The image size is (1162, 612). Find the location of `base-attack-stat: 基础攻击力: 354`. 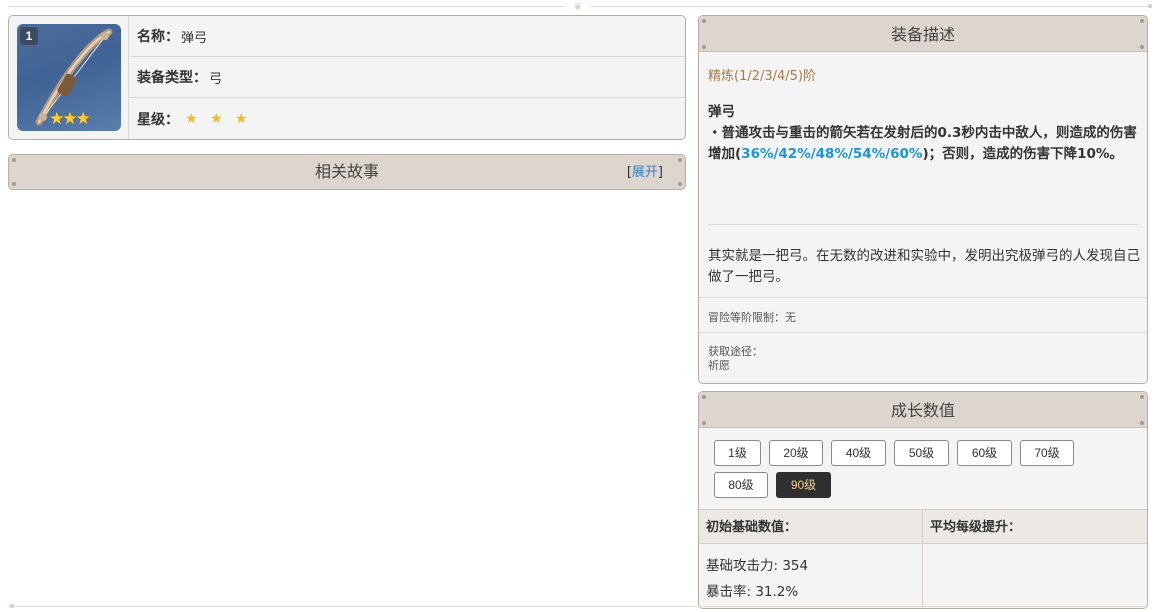

base-attack-stat: 基础攻击力: 354 is located at coordinates (757, 566).